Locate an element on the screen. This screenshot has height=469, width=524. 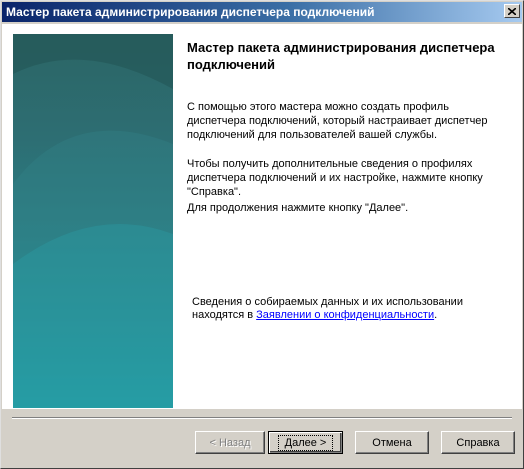
help-button: Справка is located at coordinates (478, 442).